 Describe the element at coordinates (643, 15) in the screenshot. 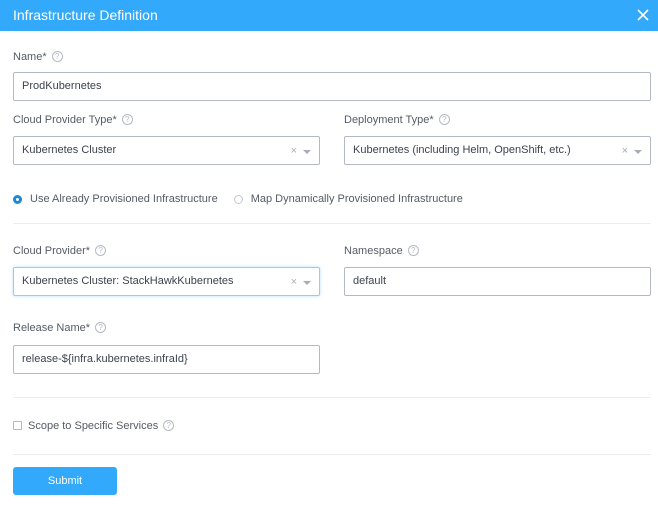

I see `close-icon` at that location.